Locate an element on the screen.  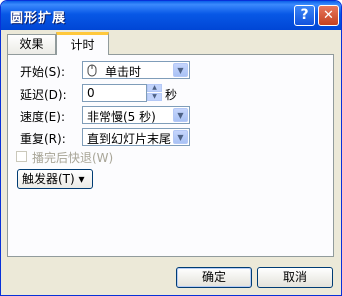
ok-button: 确定 is located at coordinates (214, 277).